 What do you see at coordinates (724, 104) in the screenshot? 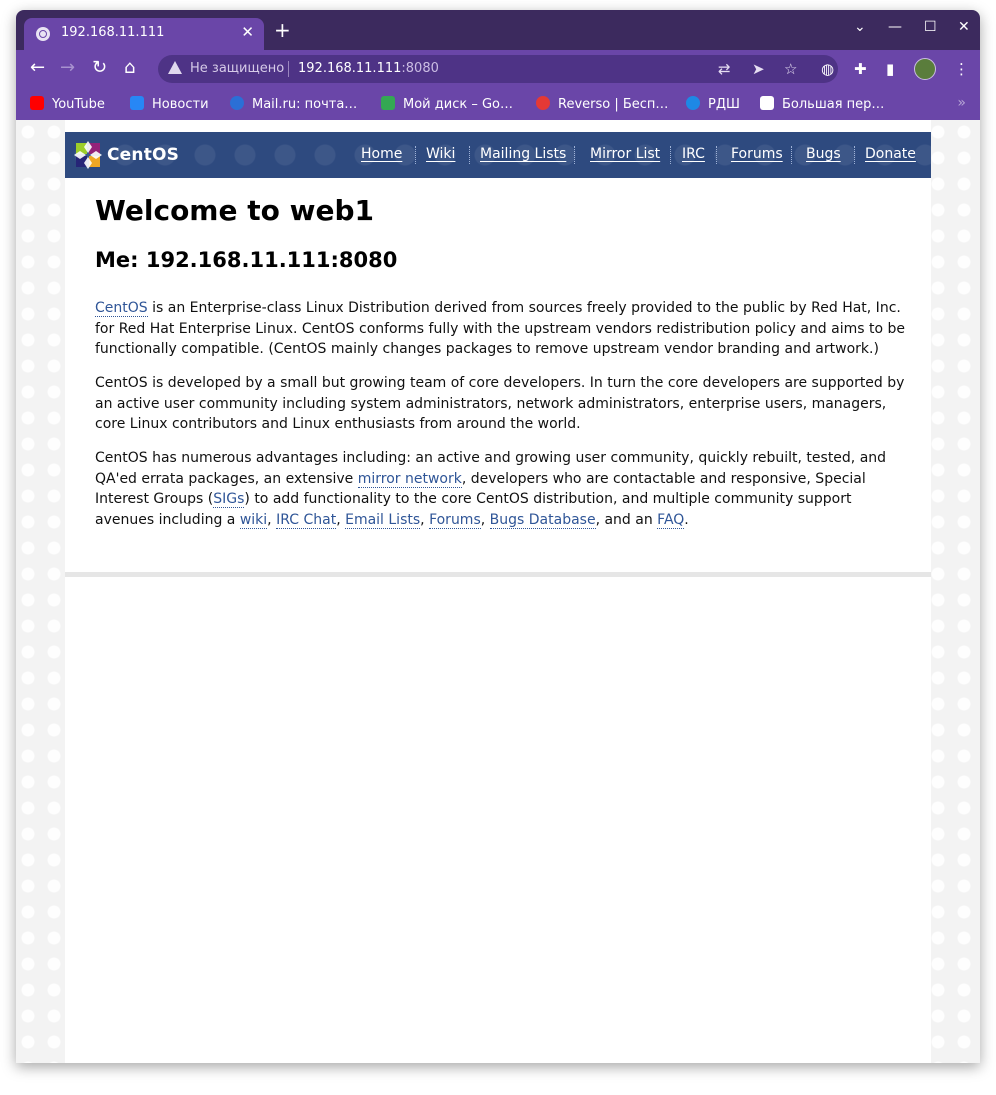
I see `bookmark-label: РДШ` at bounding box center [724, 104].